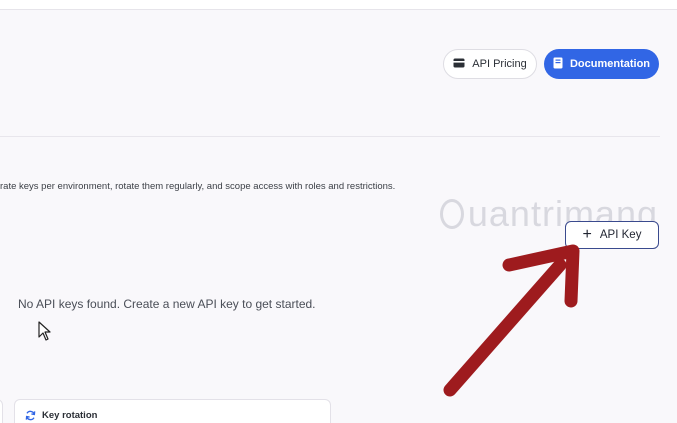  What do you see at coordinates (172, 411) in the screenshot?
I see `key-rotation-card: Key rotation` at bounding box center [172, 411].